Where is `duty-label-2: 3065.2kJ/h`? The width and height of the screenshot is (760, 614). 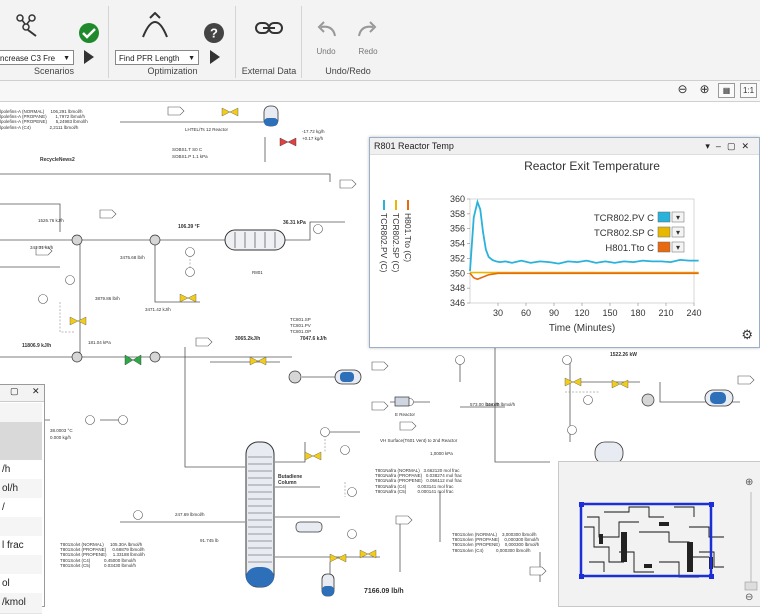 duty-label-2: 3065.2kJ/h is located at coordinates (248, 339).